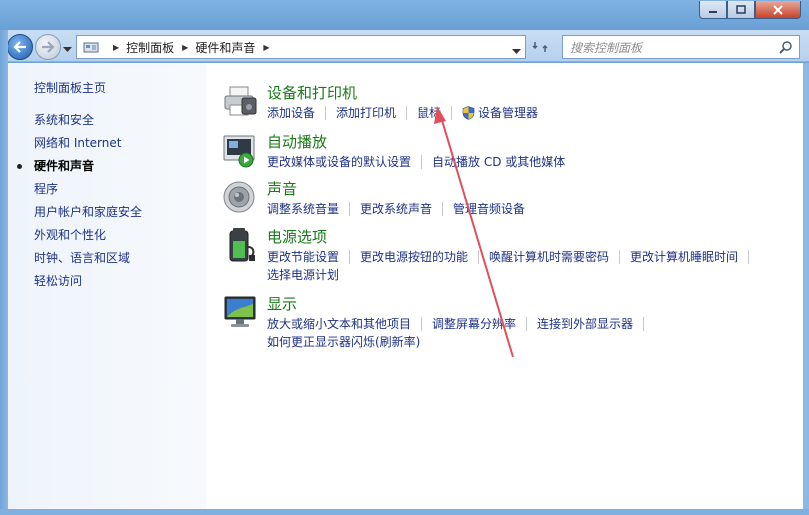 This screenshot has height=515, width=809. Describe the element at coordinates (88, 123) in the screenshot. I see `nav-item-system-security: 系统和安全` at that location.